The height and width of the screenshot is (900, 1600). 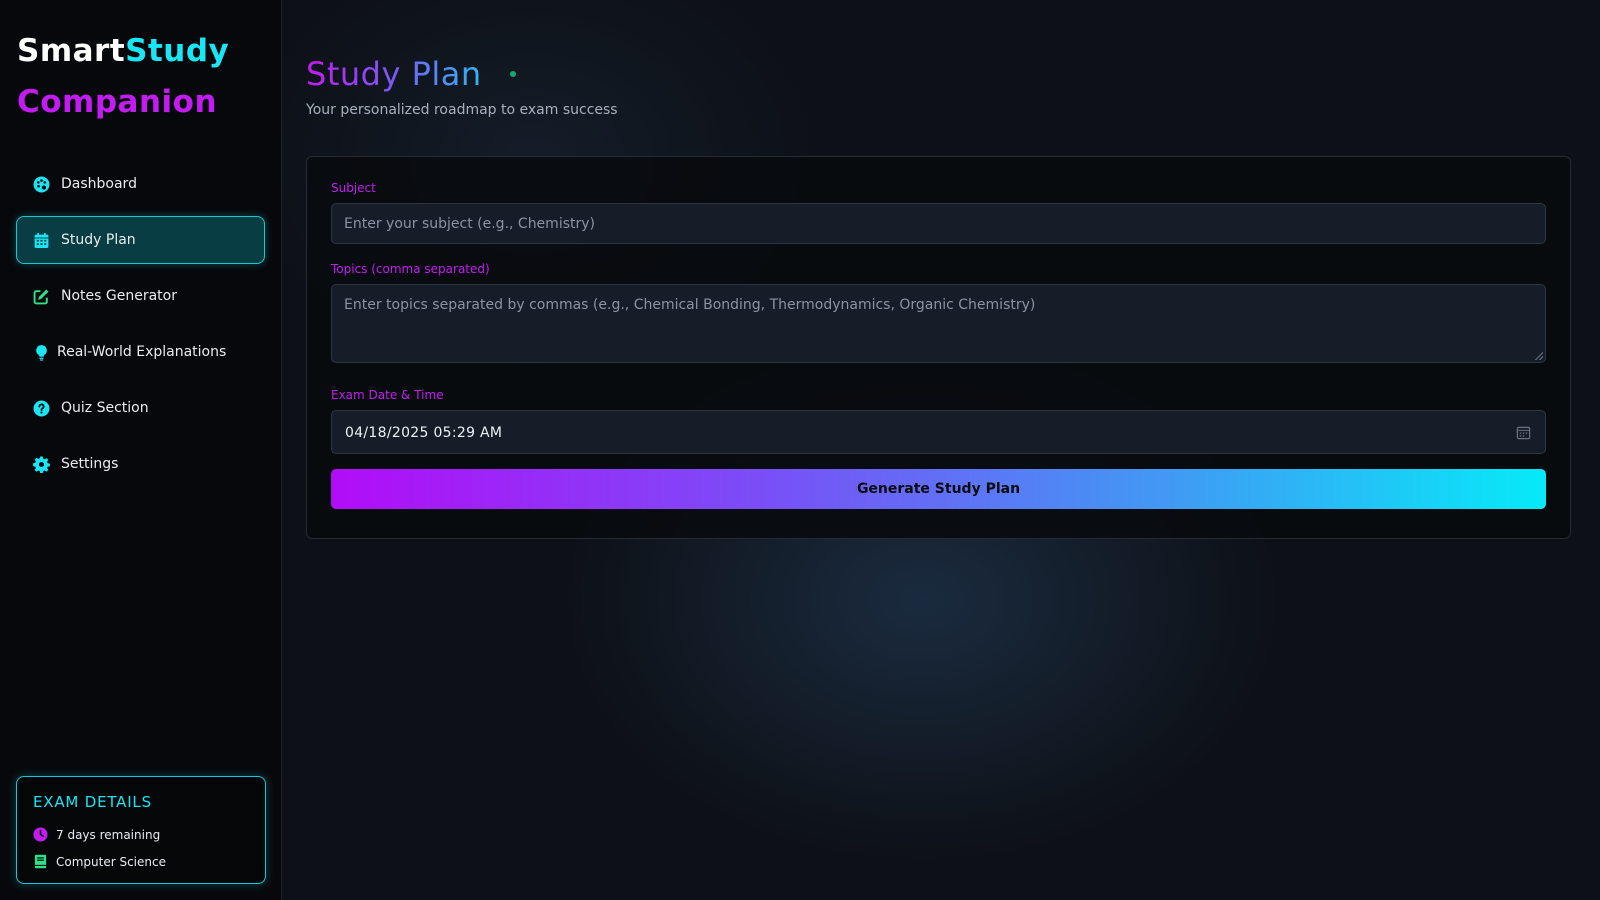 I want to click on sidebar-item-label: Real-World Explanations, so click(x=142, y=352).